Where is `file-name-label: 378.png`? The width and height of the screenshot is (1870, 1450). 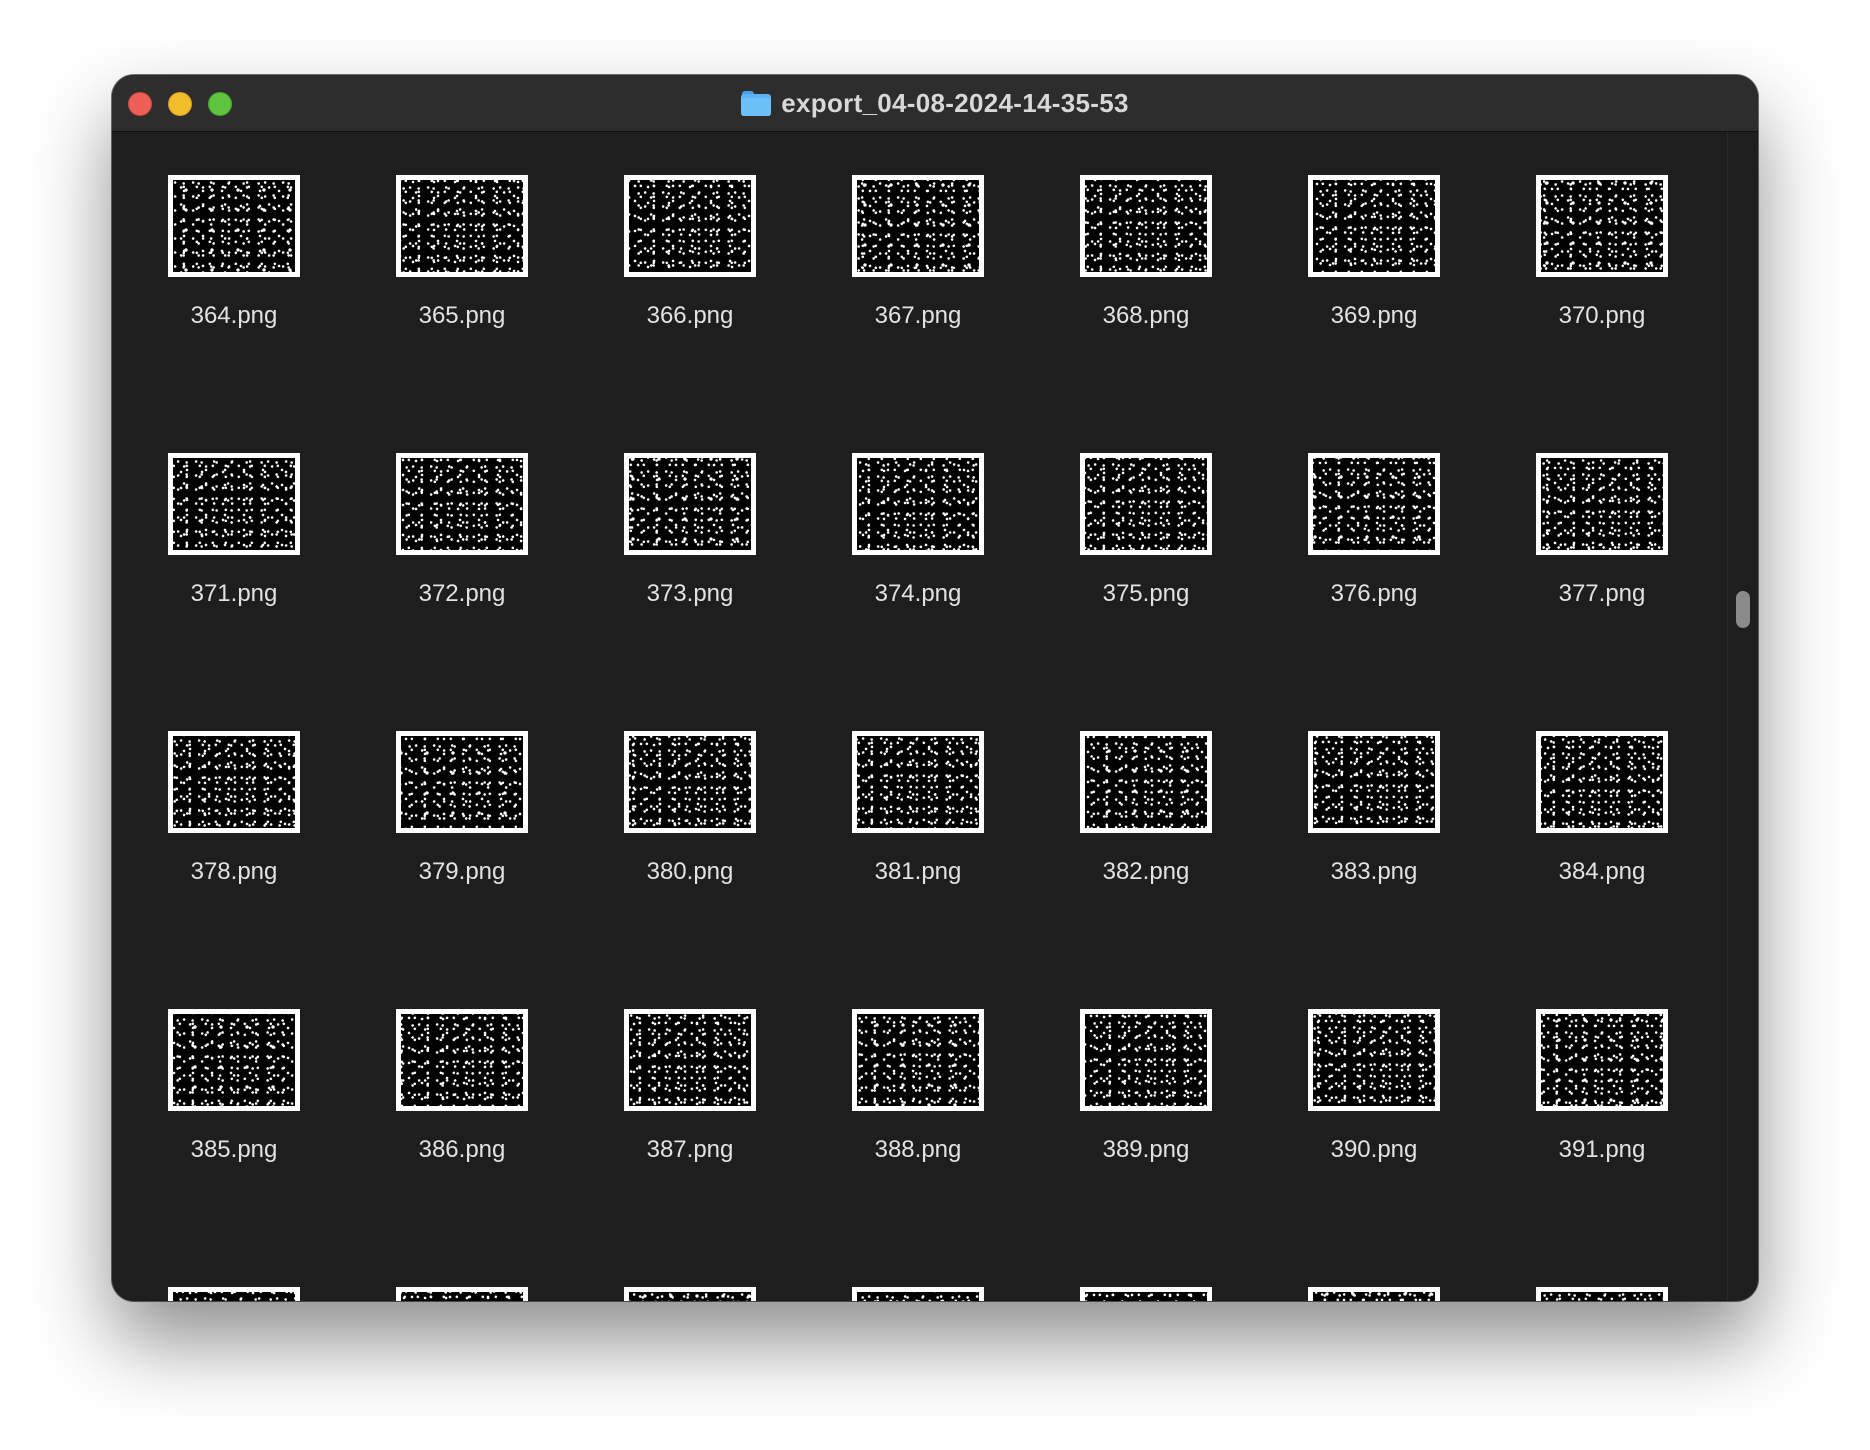 file-name-label: 378.png is located at coordinates (234, 871).